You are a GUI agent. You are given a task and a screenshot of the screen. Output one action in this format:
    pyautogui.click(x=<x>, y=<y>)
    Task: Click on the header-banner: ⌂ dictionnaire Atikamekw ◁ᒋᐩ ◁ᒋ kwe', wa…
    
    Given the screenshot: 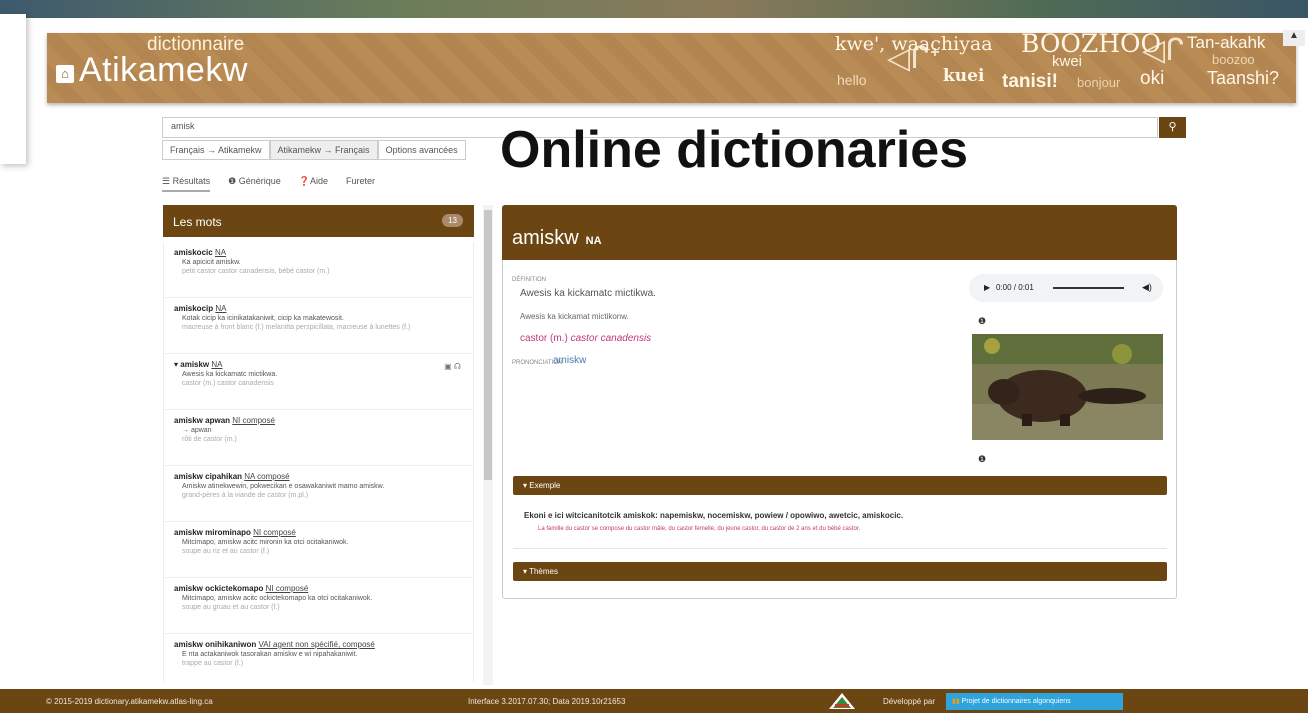 What is the action you would take?
    pyautogui.click(x=671, y=68)
    